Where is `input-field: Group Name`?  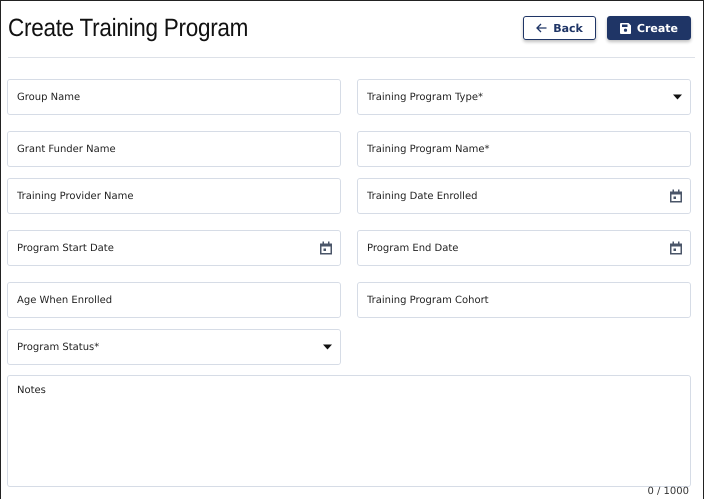 input-field: Group Name is located at coordinates (174, 97).